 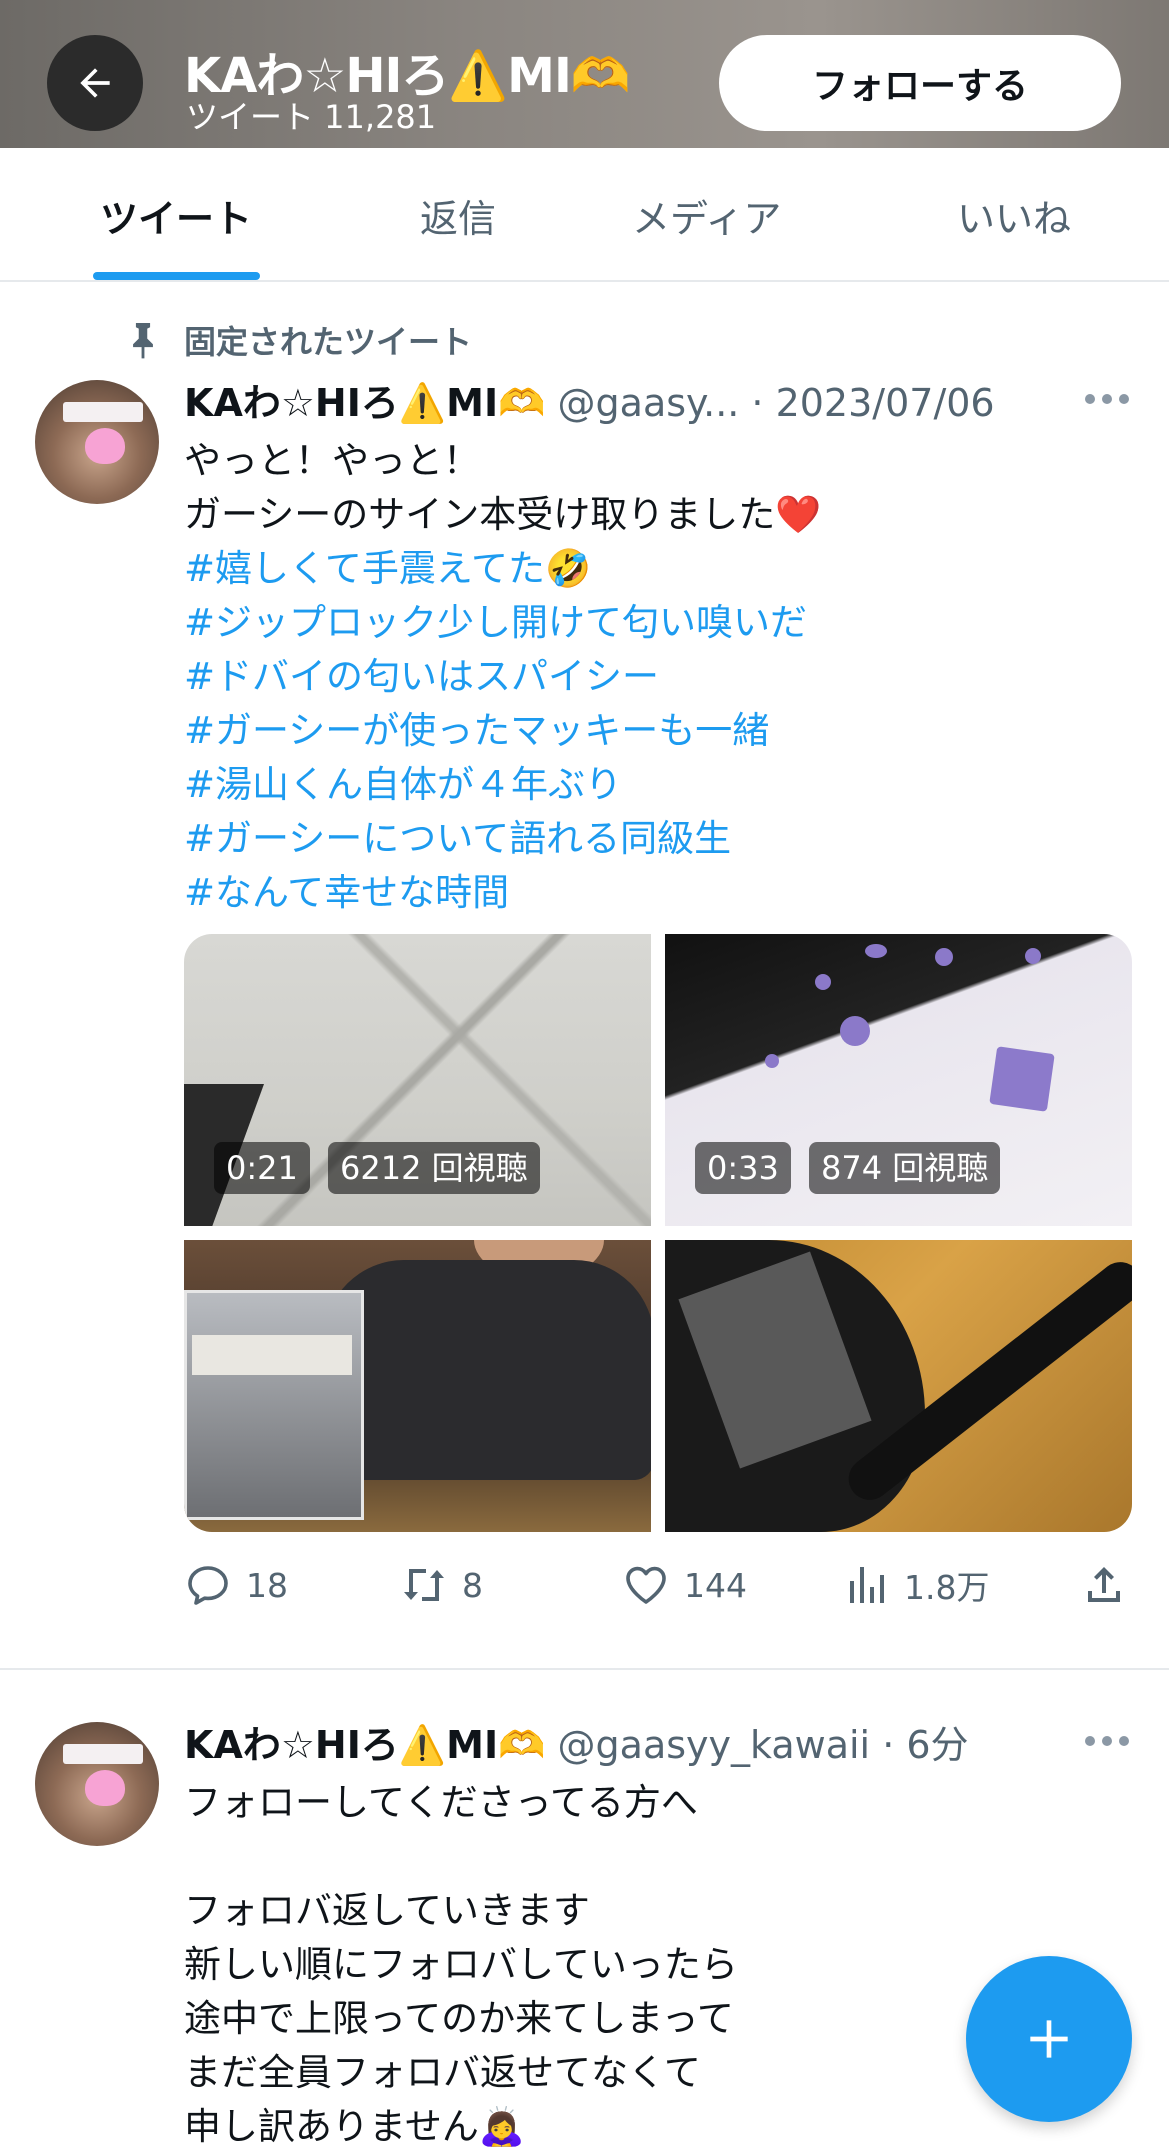 What do you see at coordinates (459, 2018) in the screenshot?
I see `tweet-text-line: 途中で上限ってのか来てしまって` at bounding box center [459, 2018].